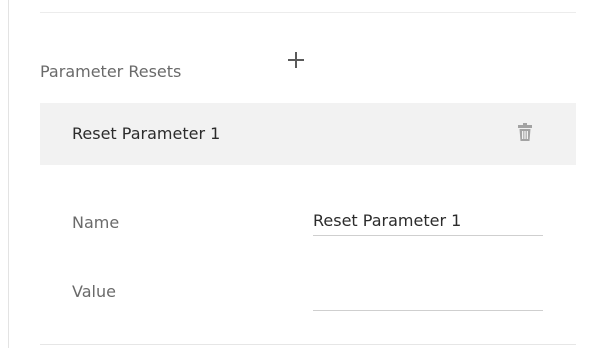 This screenshot has height=348, width=602. I want to click on reset-item-label: Reset Parameter 1, so click(146, 133).